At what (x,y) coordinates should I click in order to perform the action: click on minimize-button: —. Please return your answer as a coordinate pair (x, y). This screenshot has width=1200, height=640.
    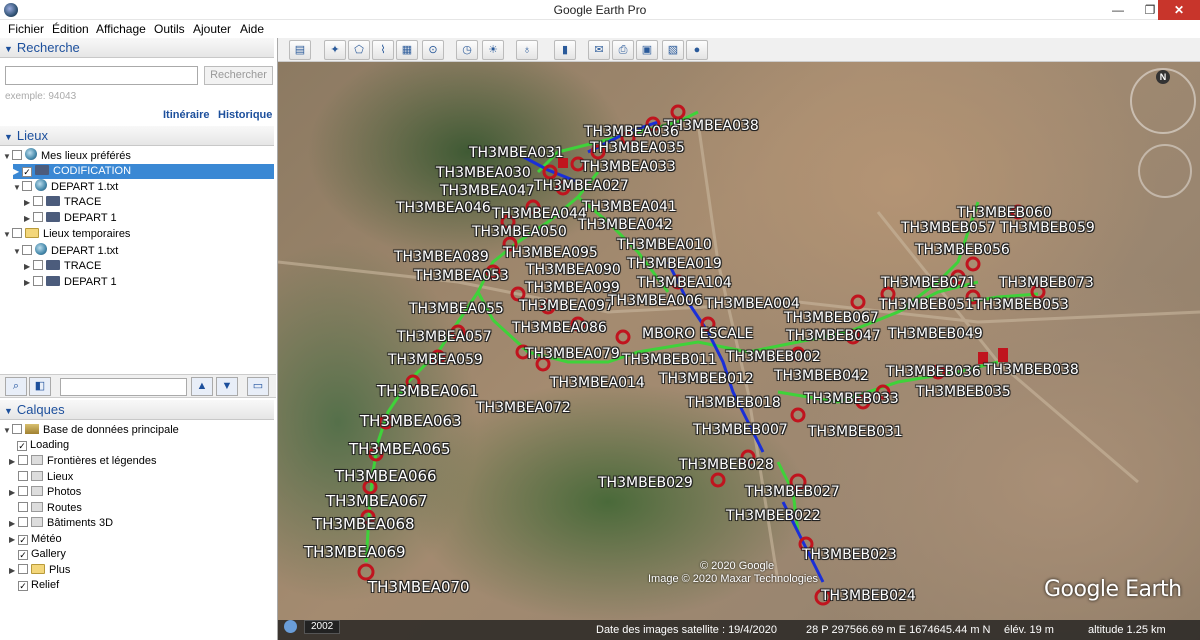
    Looking at the image, I should click on (1118, 10).